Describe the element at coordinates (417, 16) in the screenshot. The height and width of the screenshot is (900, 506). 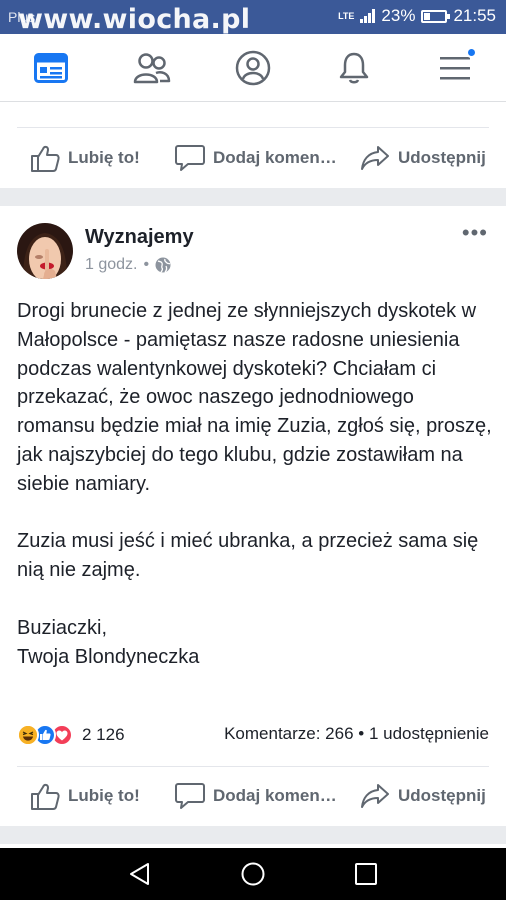
I see `status-indicators: LTE 23% 21:55` at that location.